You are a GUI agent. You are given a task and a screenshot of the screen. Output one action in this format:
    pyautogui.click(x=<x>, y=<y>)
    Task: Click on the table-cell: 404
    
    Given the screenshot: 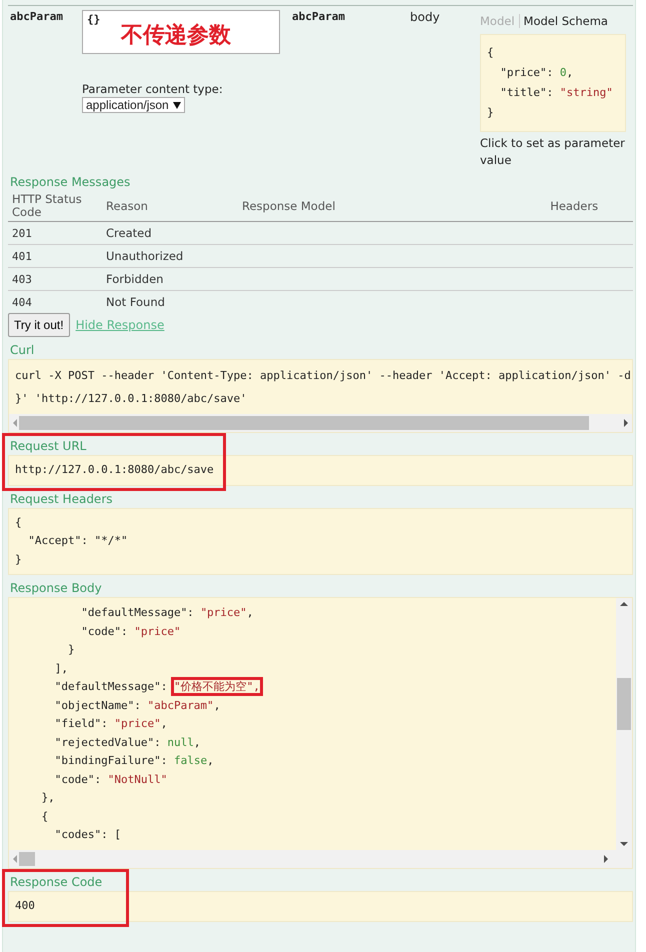 What is the action you would take?
    pyautogui.click(x=22, y=302)
    